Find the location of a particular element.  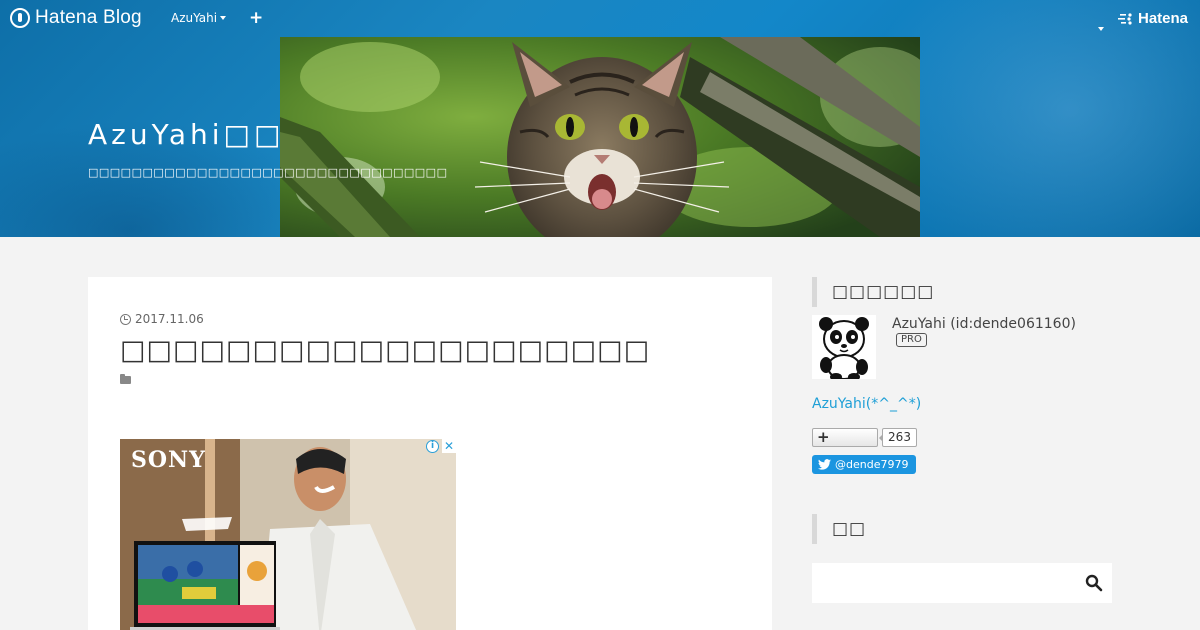

ad-banner: SONY i ✕ is located at coordinates (288, 534).